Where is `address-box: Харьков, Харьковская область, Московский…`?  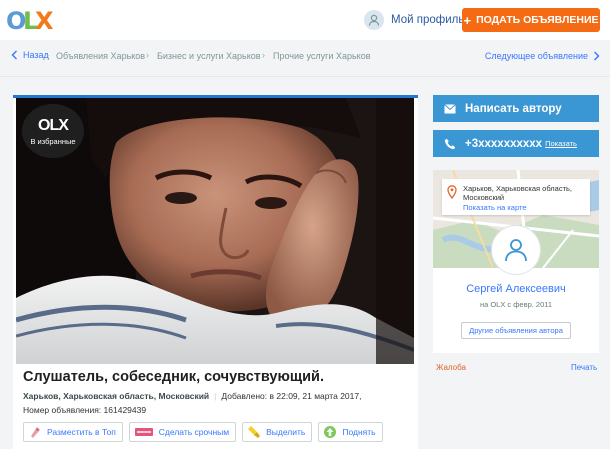
address-box: Харьков, Харьковская область, Московский… is located at coordinates (516, 197).